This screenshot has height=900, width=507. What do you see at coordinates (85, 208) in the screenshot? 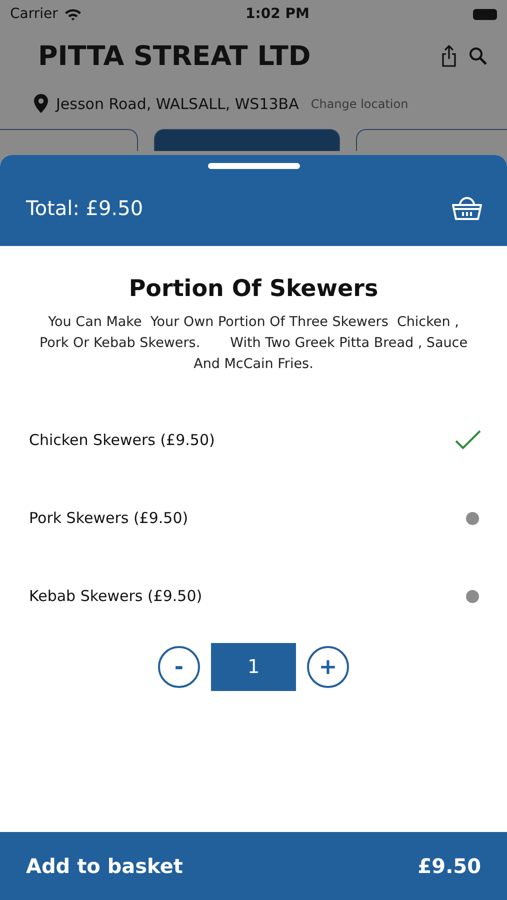
I see `total-label: Total: £9.50` at bounding box center [85, 208].